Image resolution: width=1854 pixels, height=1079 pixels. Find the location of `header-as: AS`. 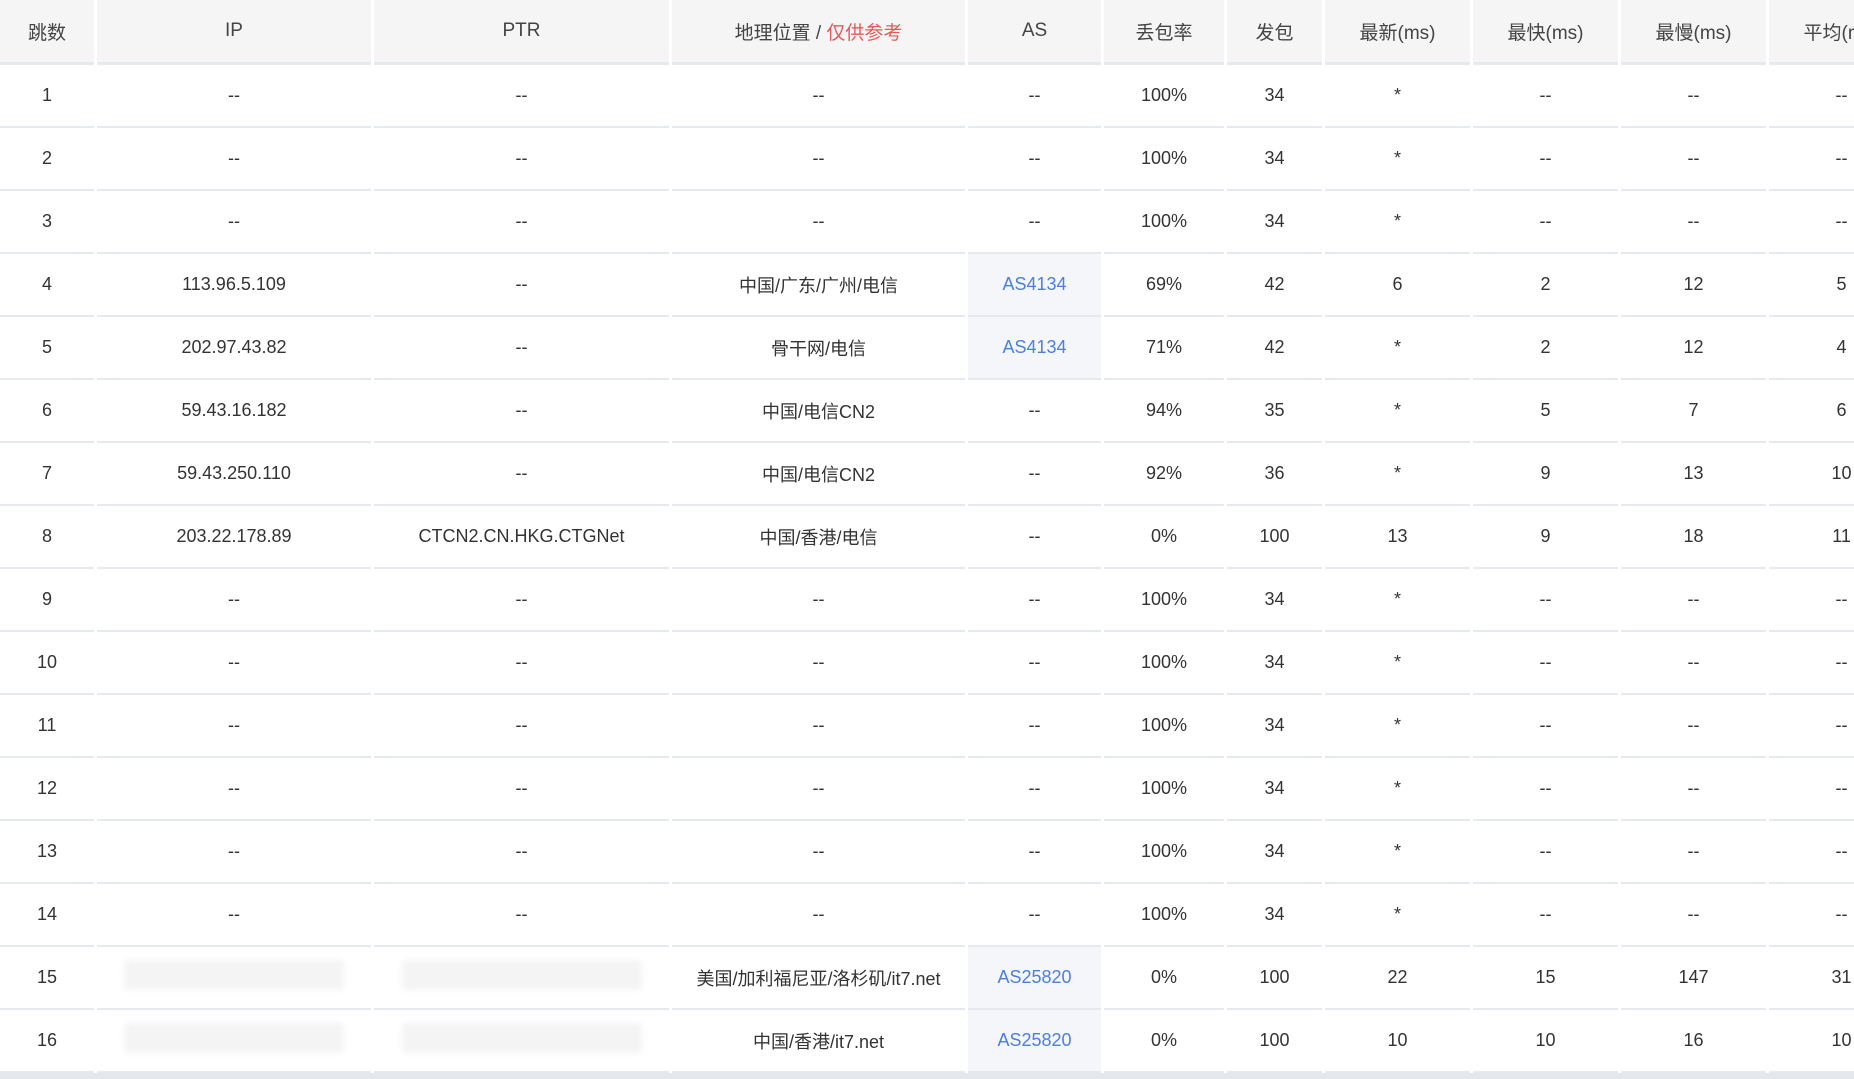

header-as: AS is located at coordinates (1034, 32).